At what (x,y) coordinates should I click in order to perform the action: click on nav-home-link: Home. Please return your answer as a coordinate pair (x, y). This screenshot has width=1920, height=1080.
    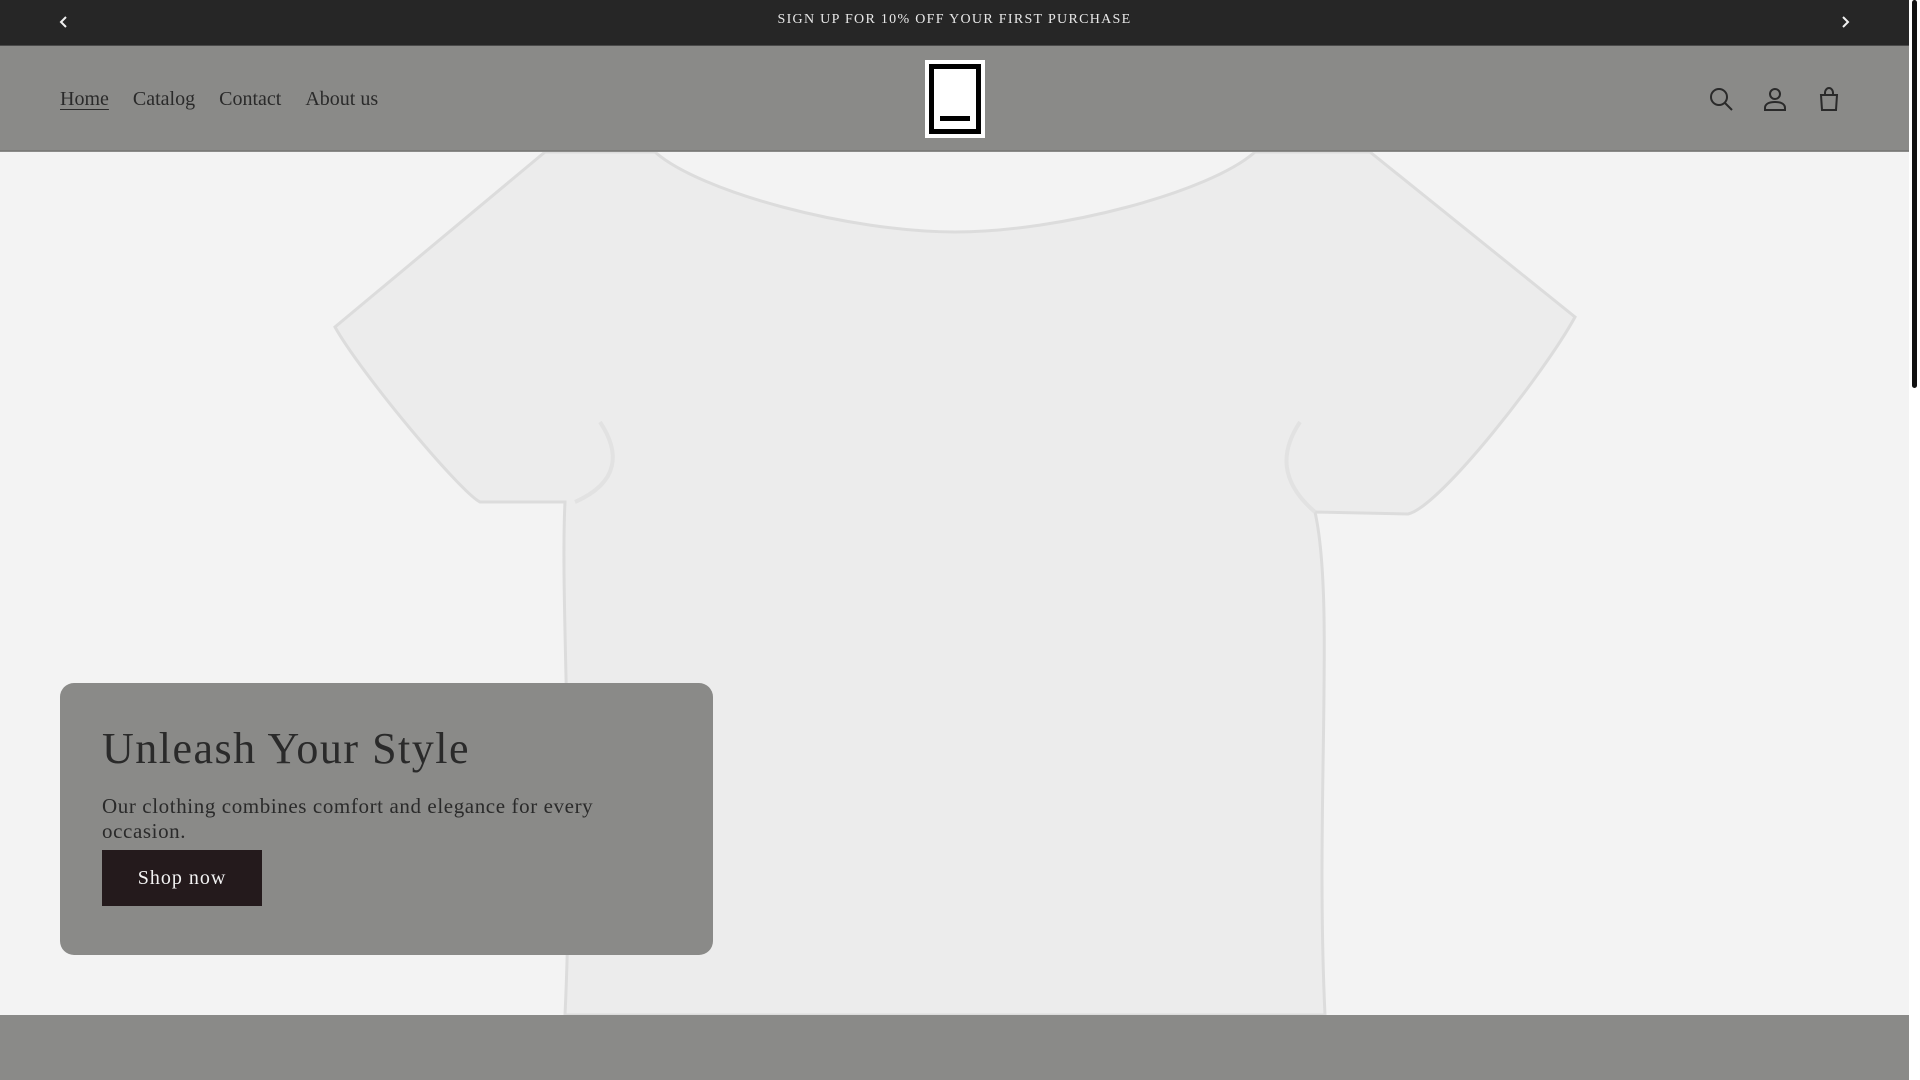
    Looking at the image, I should click on (84, 99).